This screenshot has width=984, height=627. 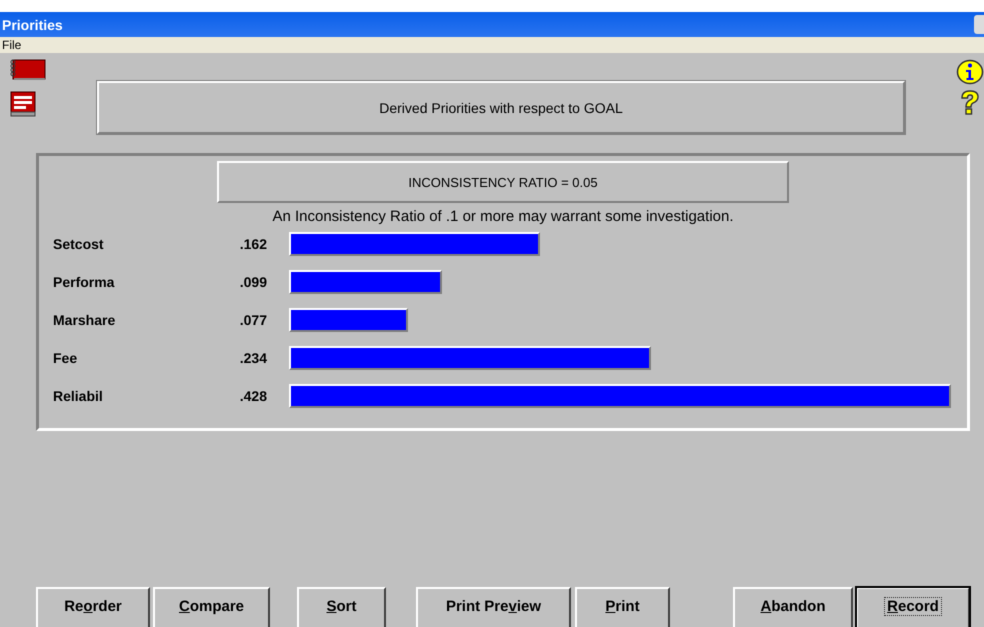 I want to click on note-text: An Inconsistency Ratio of .1 or more may warrant some investigation., so click(x=503, y=216).